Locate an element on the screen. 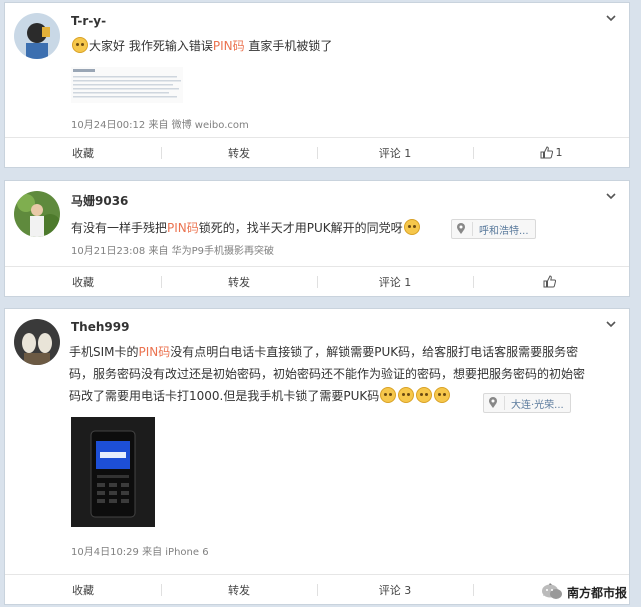 The width and height of the screenshot is (641, 607). post-text: 大家好 我作死输入错误PIN码 直家手机被锁了 is located at coordinates (201, 46).